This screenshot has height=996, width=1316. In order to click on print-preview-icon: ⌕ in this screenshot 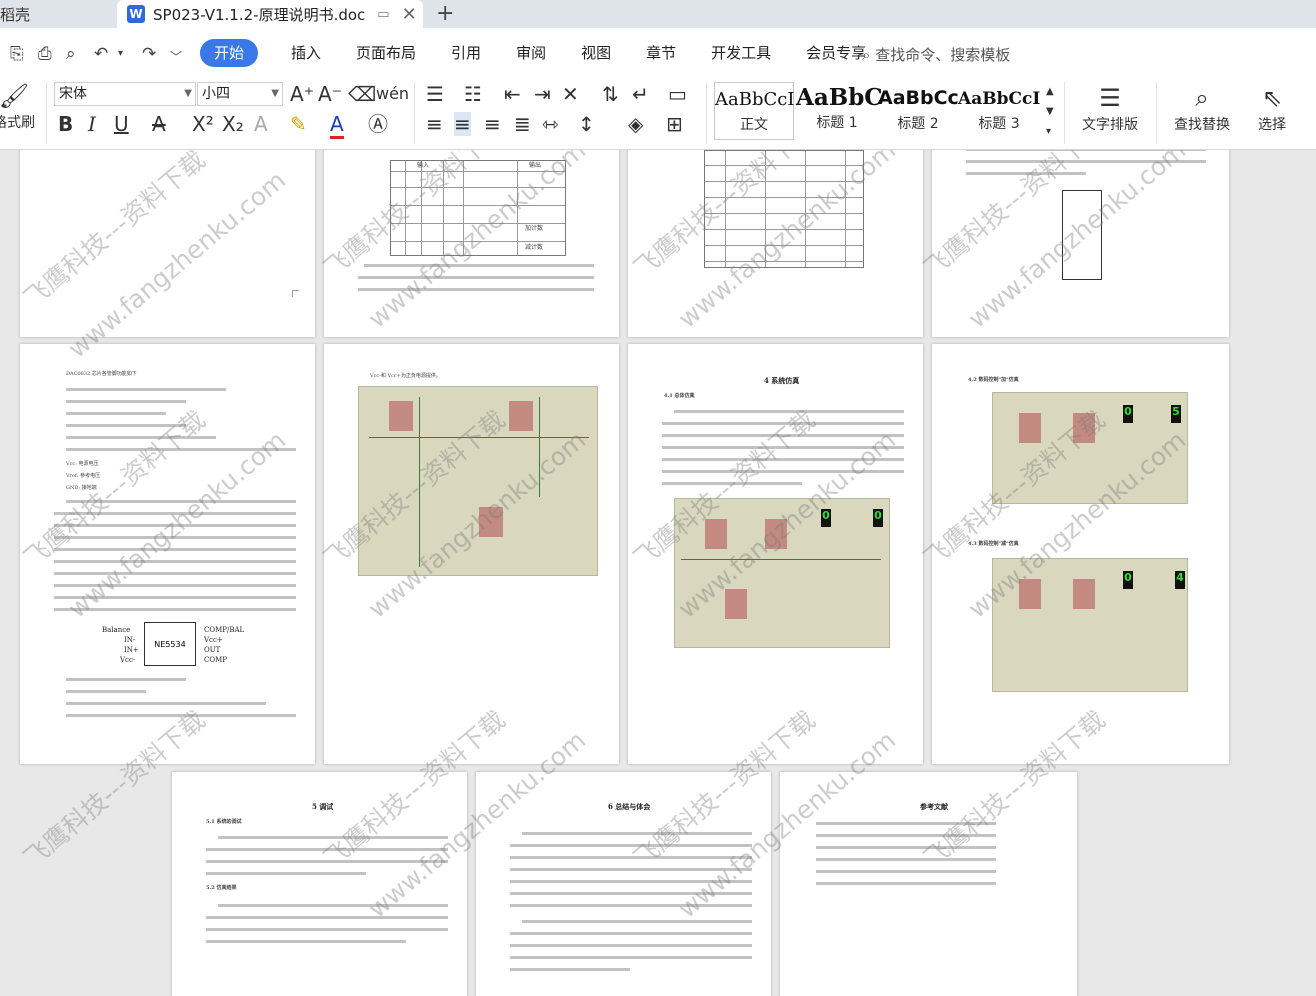, I will do `click(71, 54)`.